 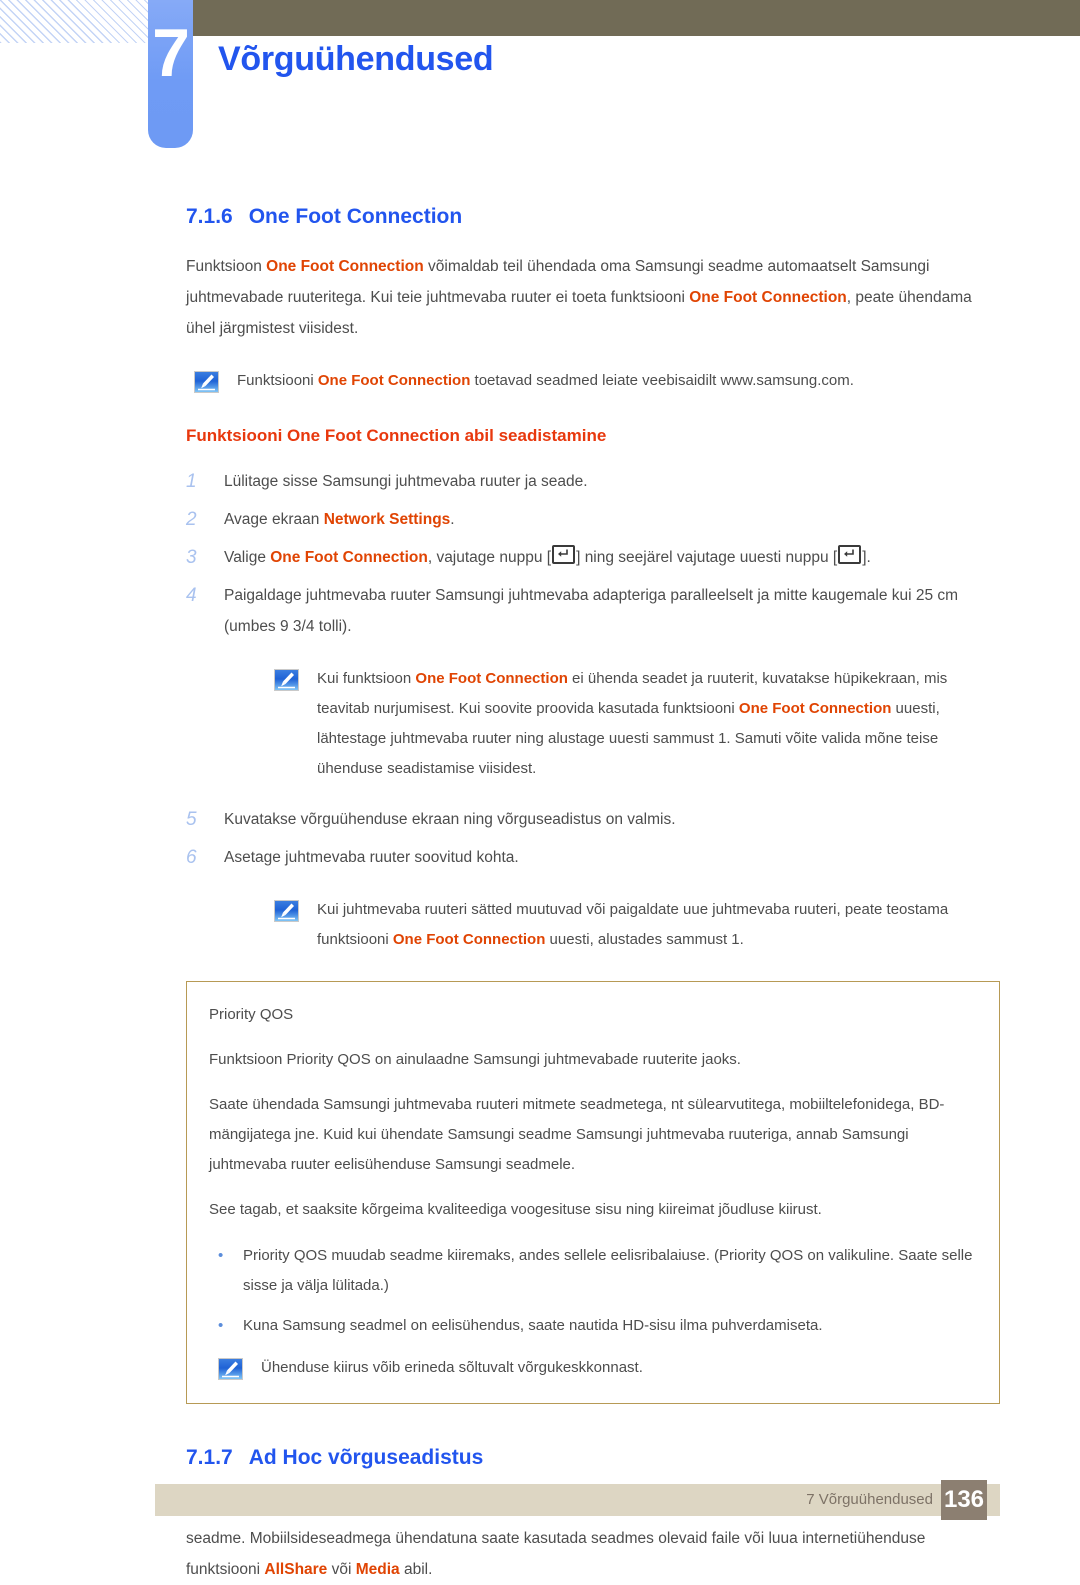 What do you see at coordinates (366, 678) in the screenshot?
I see `note2-text-1: Kui funktsioon` at bounding box center [366, 678].